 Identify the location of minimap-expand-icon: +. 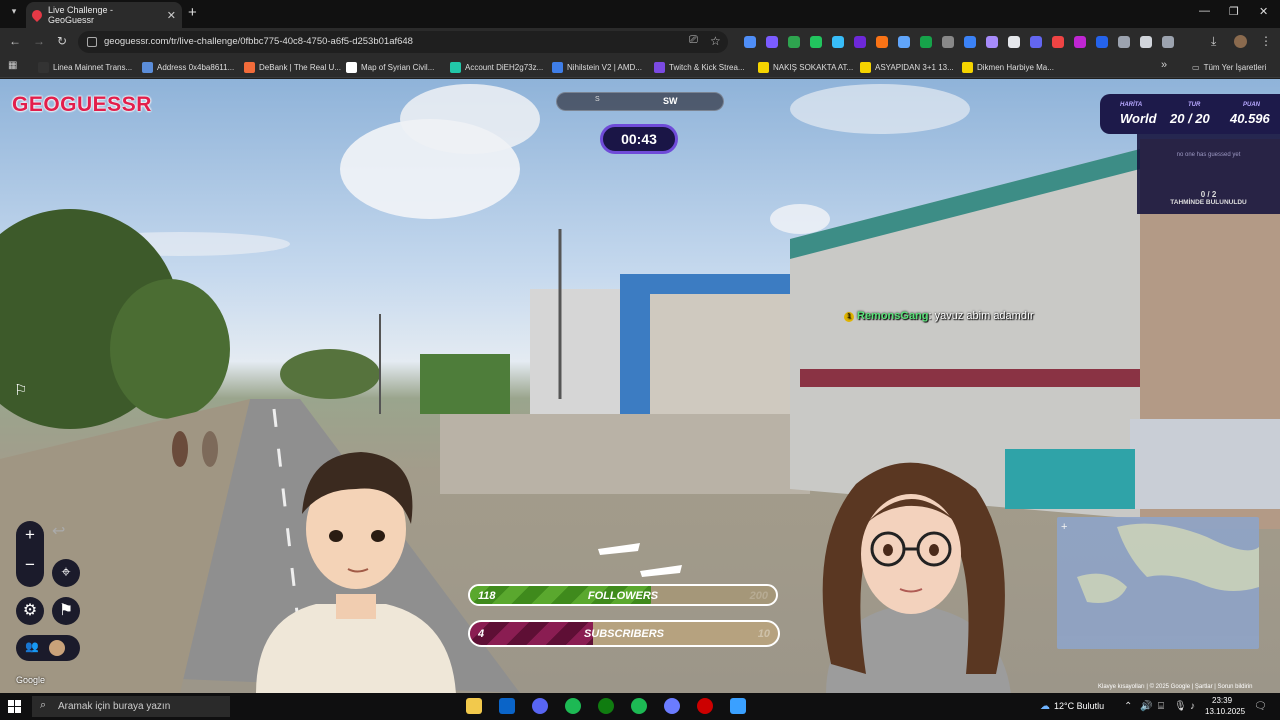
(1064, 527).